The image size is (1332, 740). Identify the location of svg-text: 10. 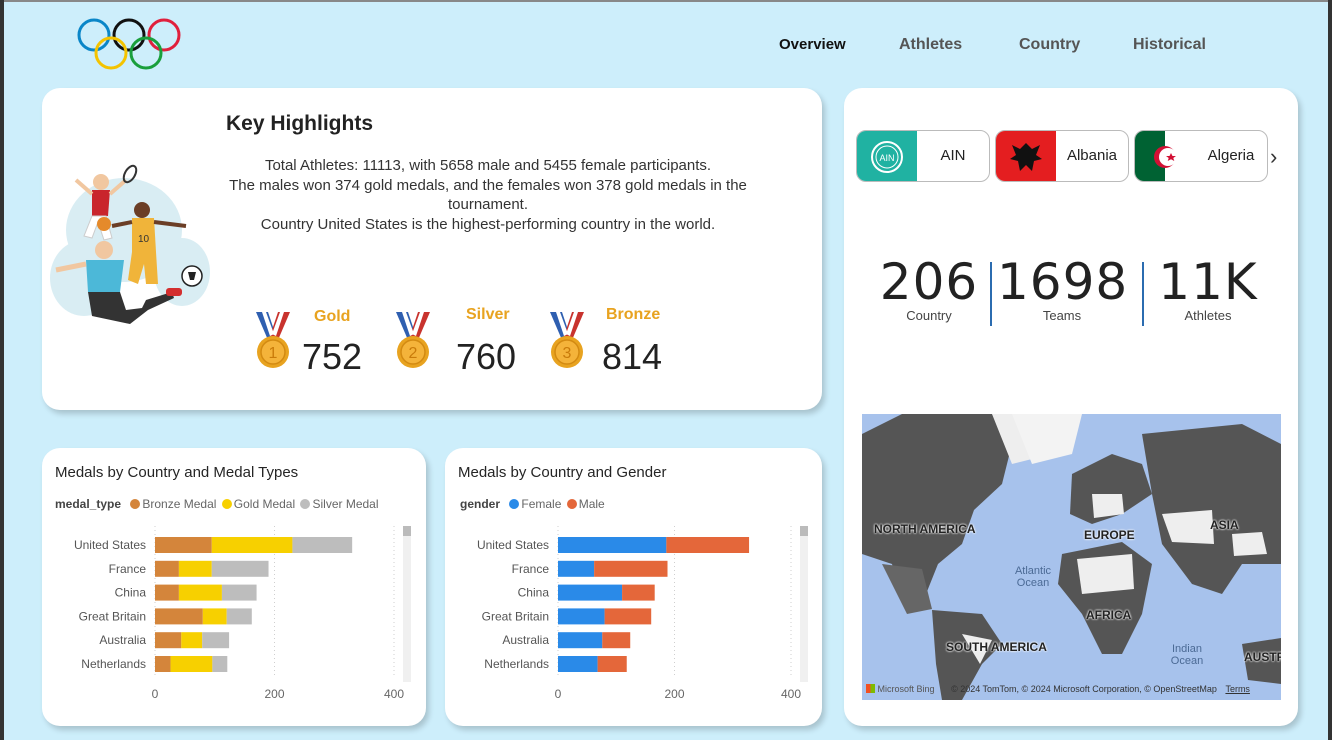
(144, 239).